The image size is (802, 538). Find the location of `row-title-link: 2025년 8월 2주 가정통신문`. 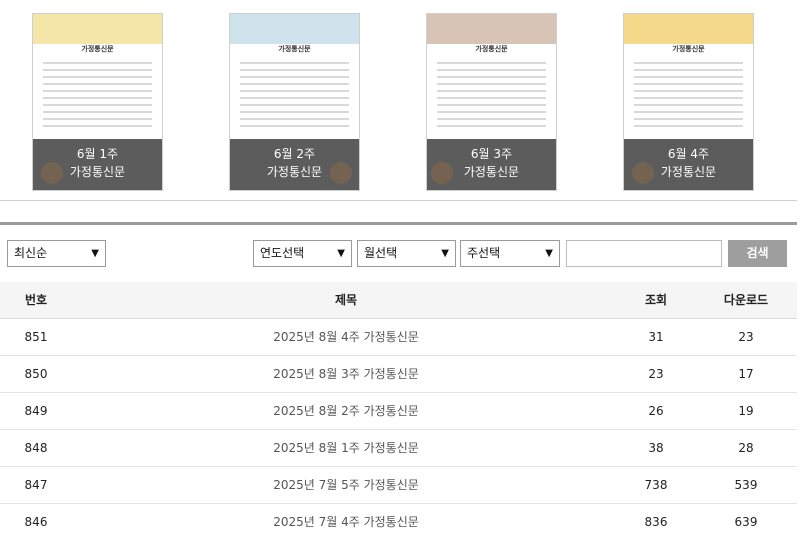

row-title-link: 2025년 8월 2주 가정통신문 is located at coordinates (346, 411).